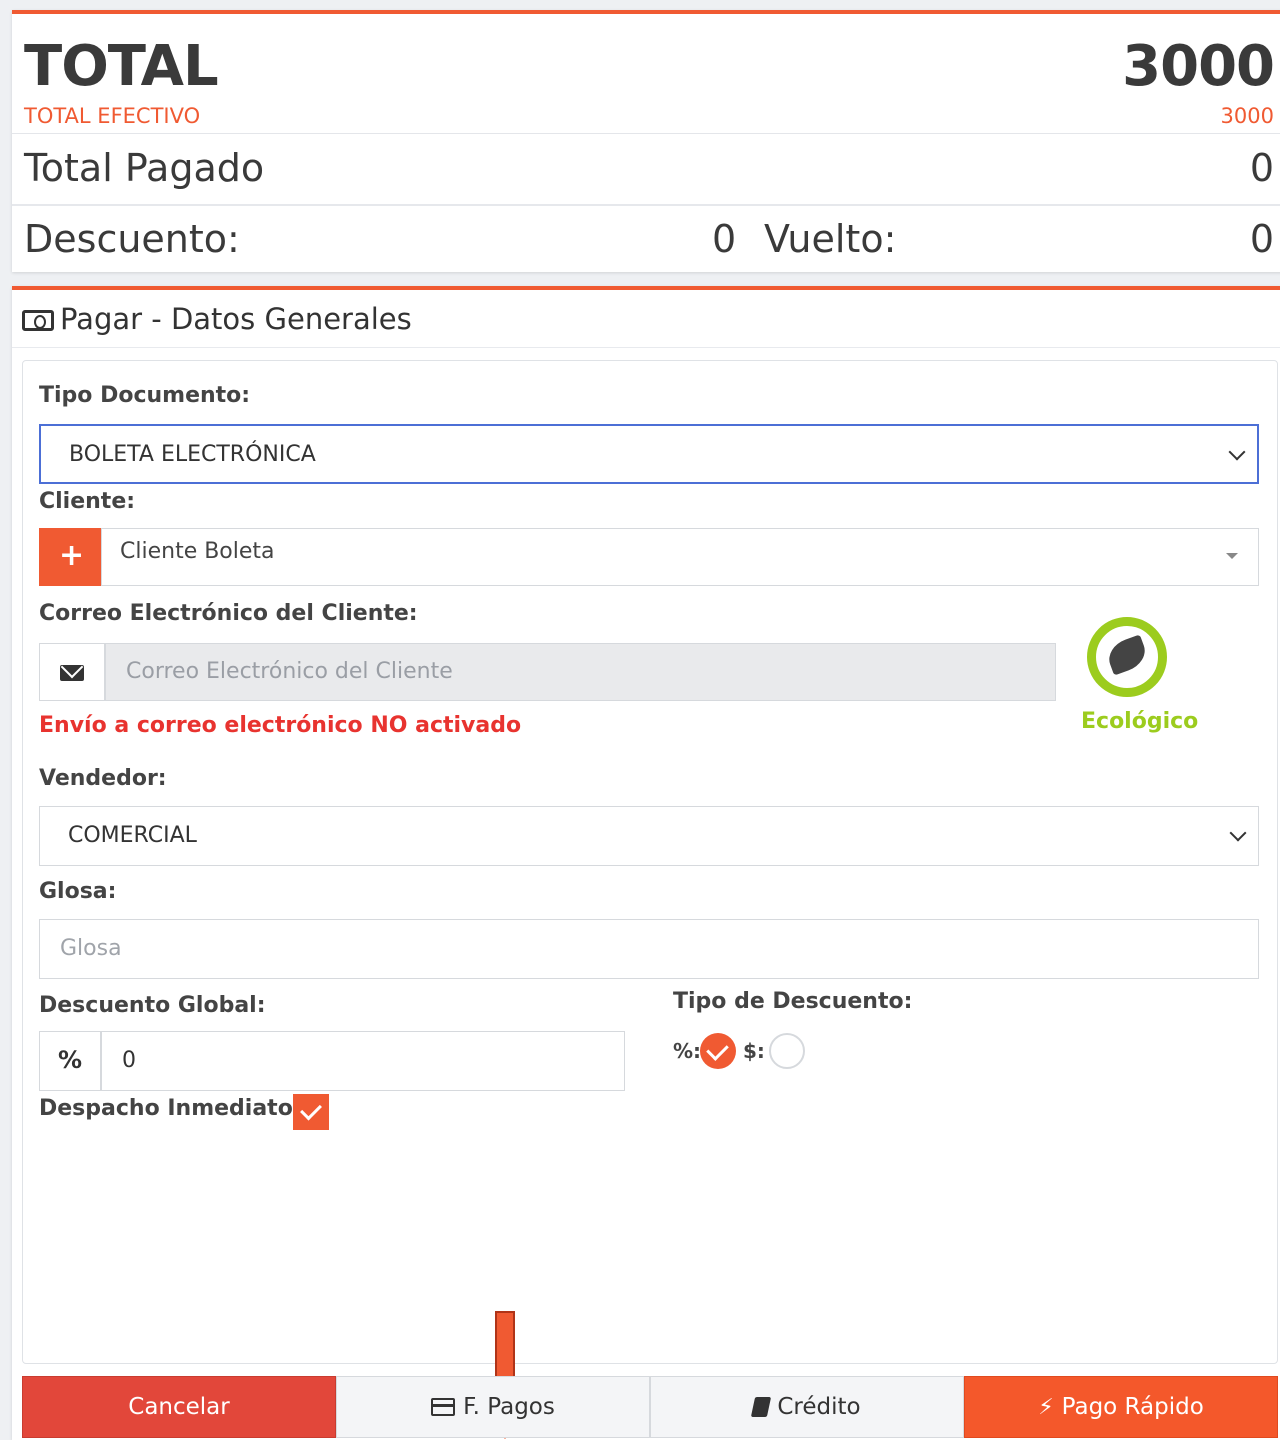  I want to click on cancel-button-label: Cancelar, so click(179, 1407).